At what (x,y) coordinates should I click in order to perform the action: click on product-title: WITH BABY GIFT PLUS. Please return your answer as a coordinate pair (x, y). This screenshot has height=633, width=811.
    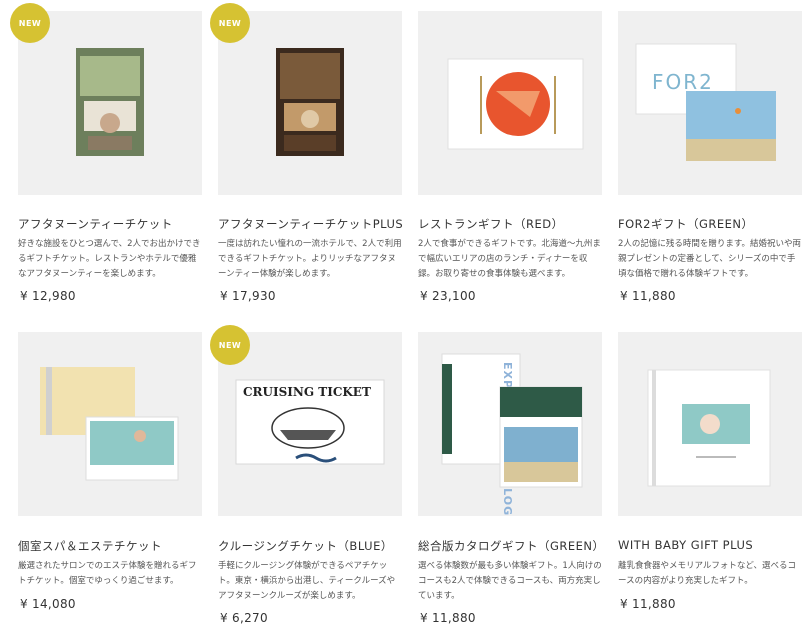
    Looking at the image, I should click on (714, 545).